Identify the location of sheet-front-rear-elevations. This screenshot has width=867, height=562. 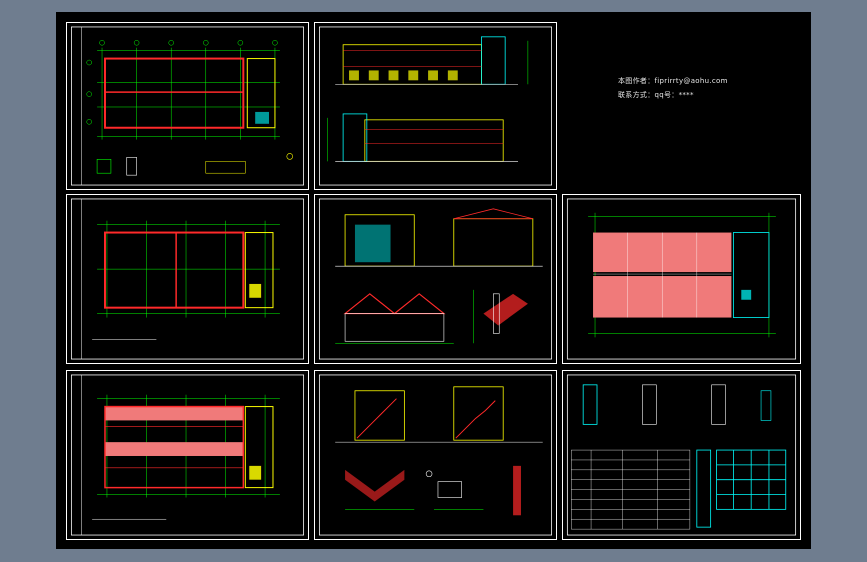
(435, 106).